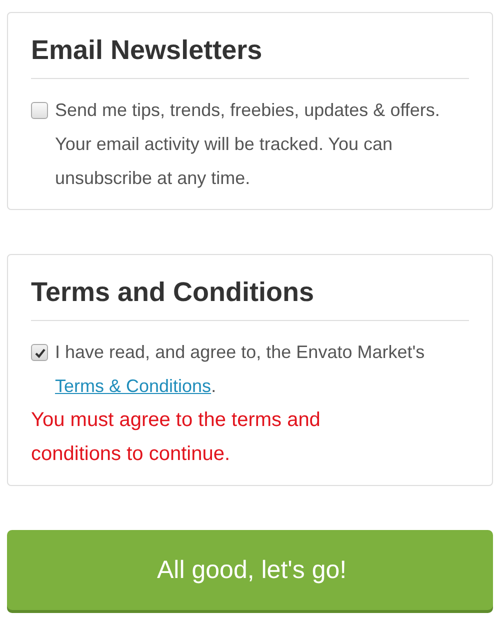 Image resolution: width=500 pixels, height=642 pixels. Describe the element at coordinates (176, 437) in the screenshot. I see `error-message: You must agree to the terms and conditions to continue.` at that location.